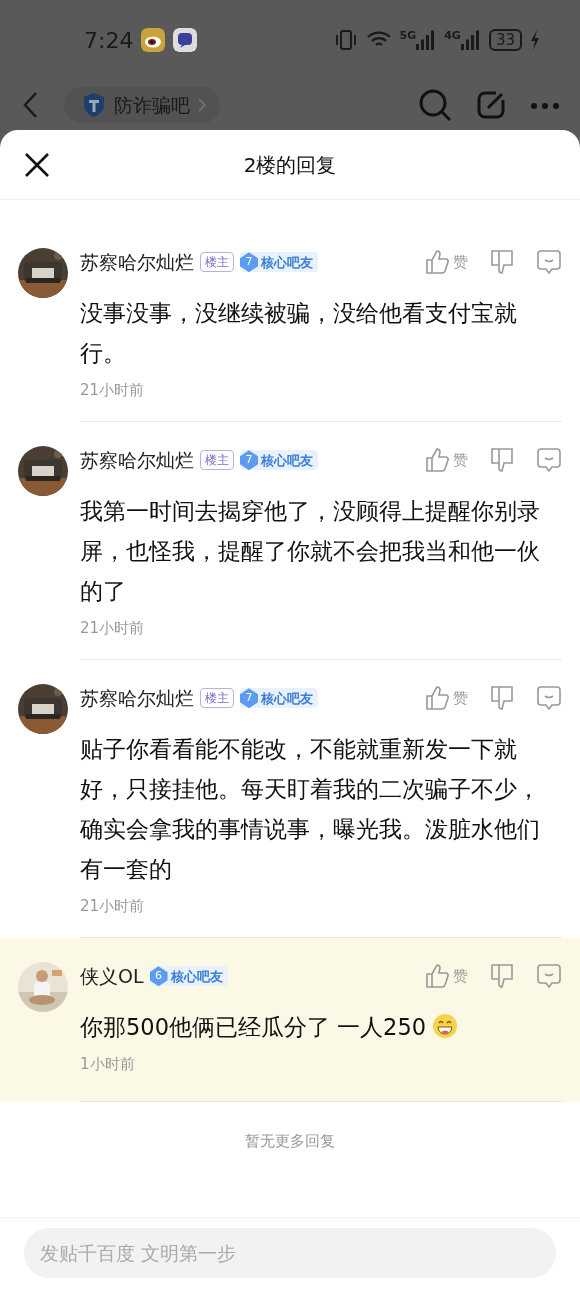  I want to click on timestamp: 1小时前, so click(108, 1064).